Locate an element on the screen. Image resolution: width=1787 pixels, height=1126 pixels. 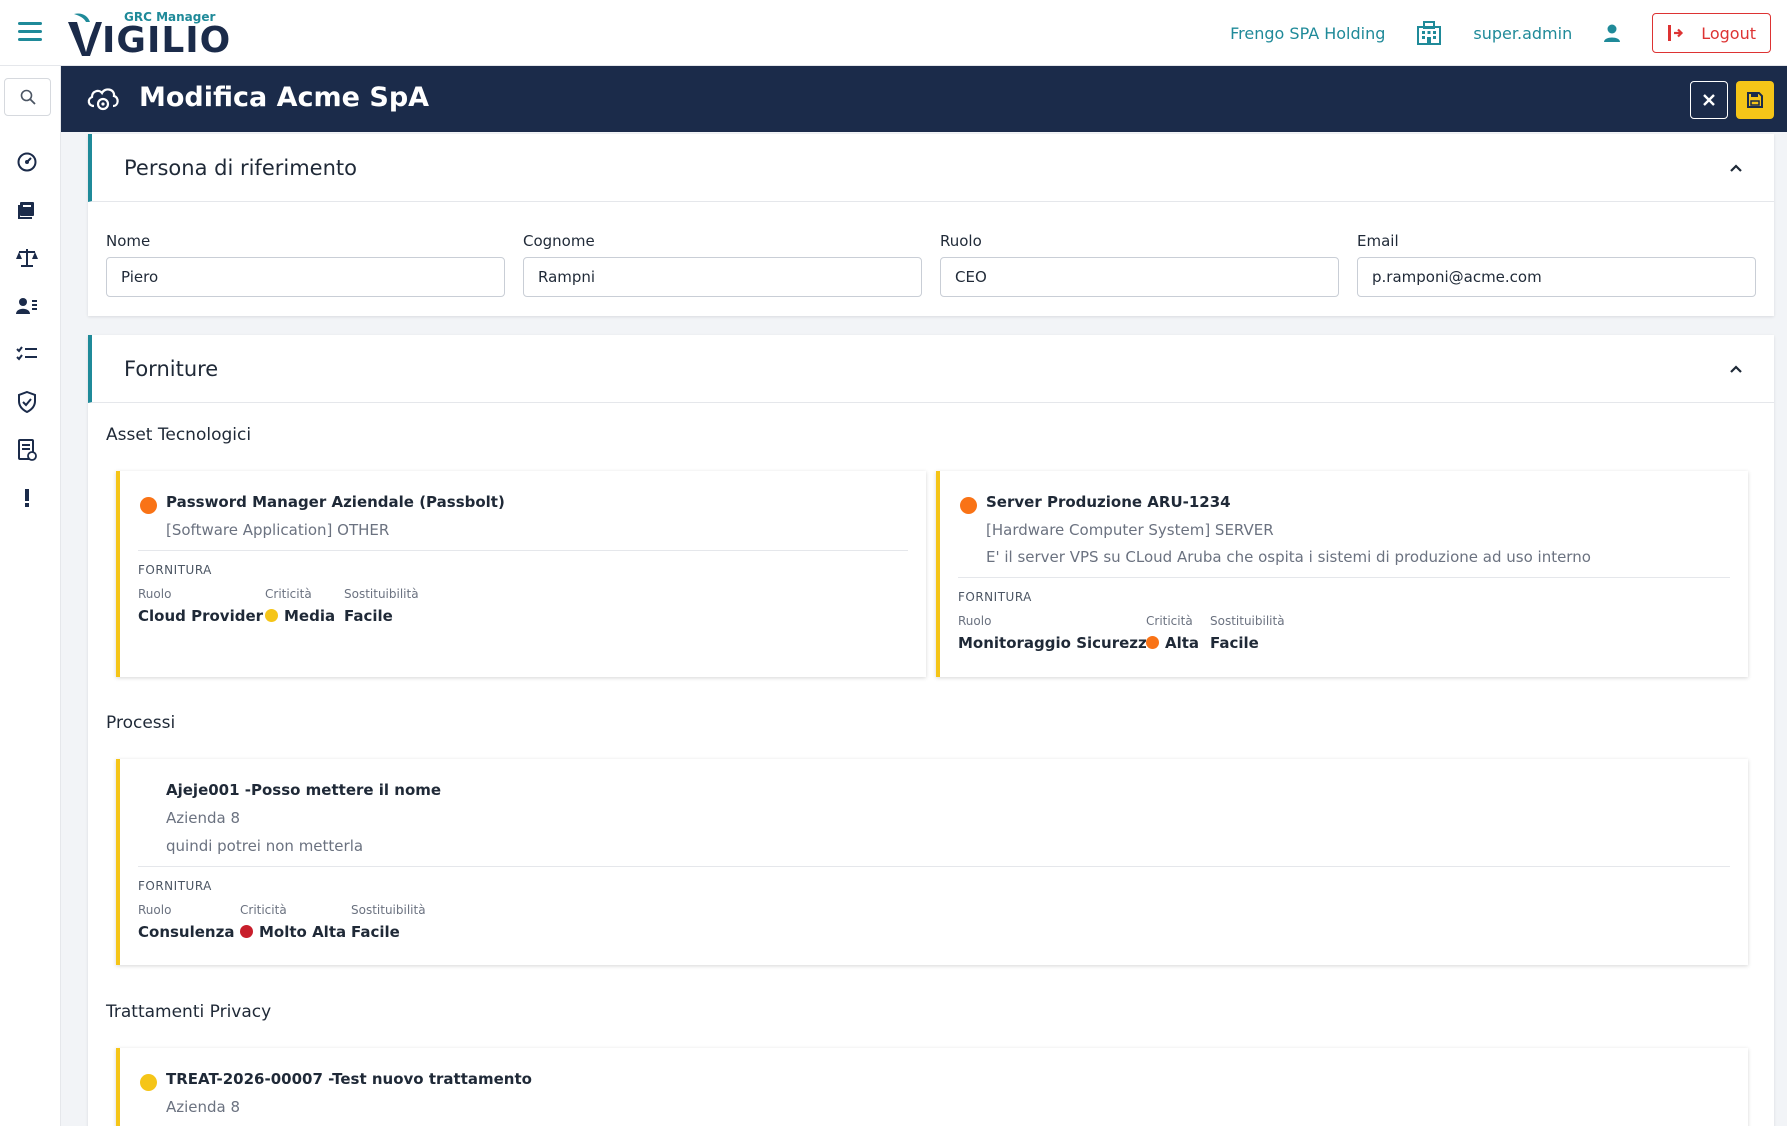
close-button is located at coordinates (1709, 100).